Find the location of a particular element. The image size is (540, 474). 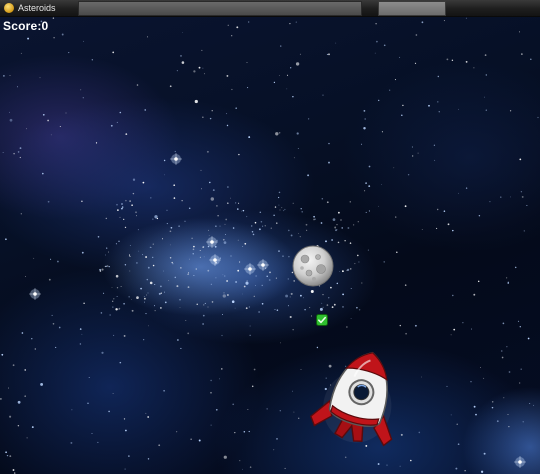

score-label: Score:0 is located at coordinates (26, 26).